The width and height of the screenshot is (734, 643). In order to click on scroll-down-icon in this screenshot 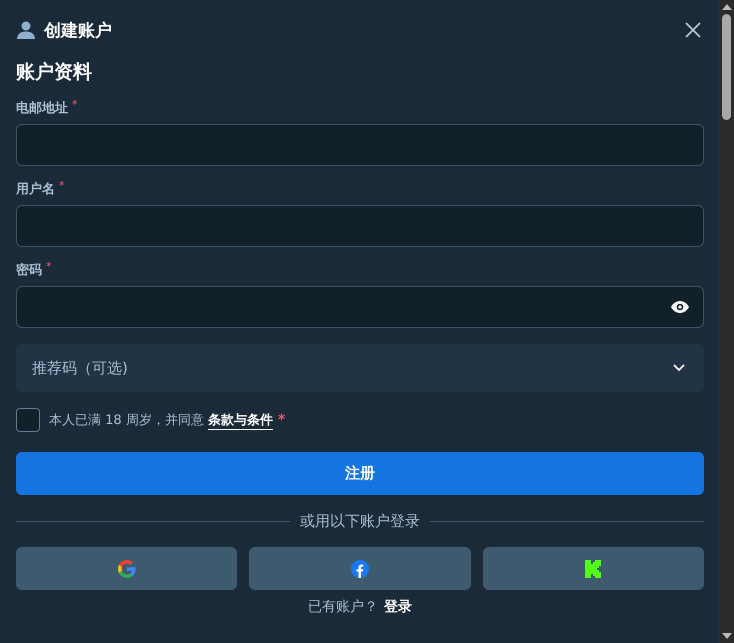, I will do `click(727, 636)`.